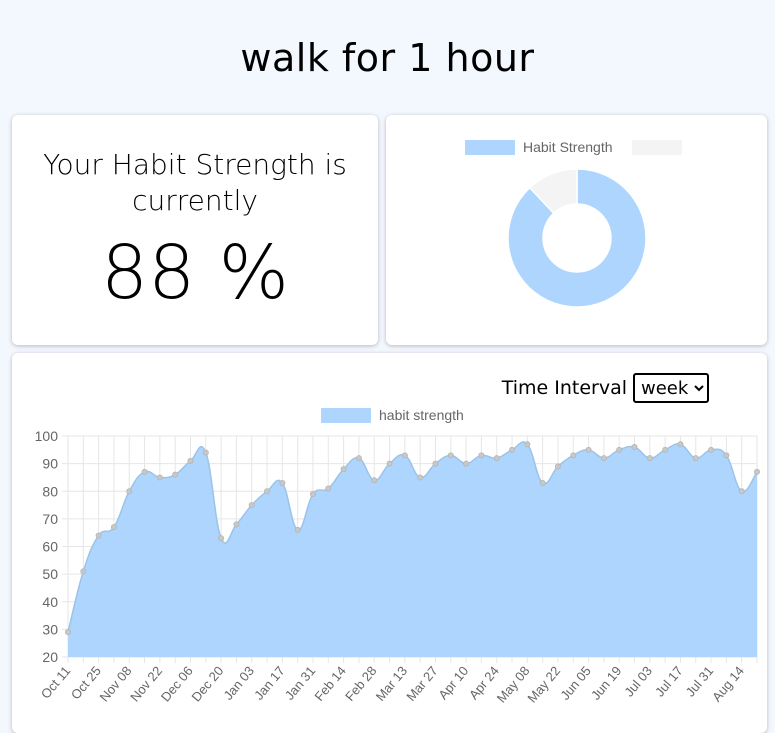 This screenshot has height=733, width=775. I want to click on y-tick-label: 80, so click(50, 491).